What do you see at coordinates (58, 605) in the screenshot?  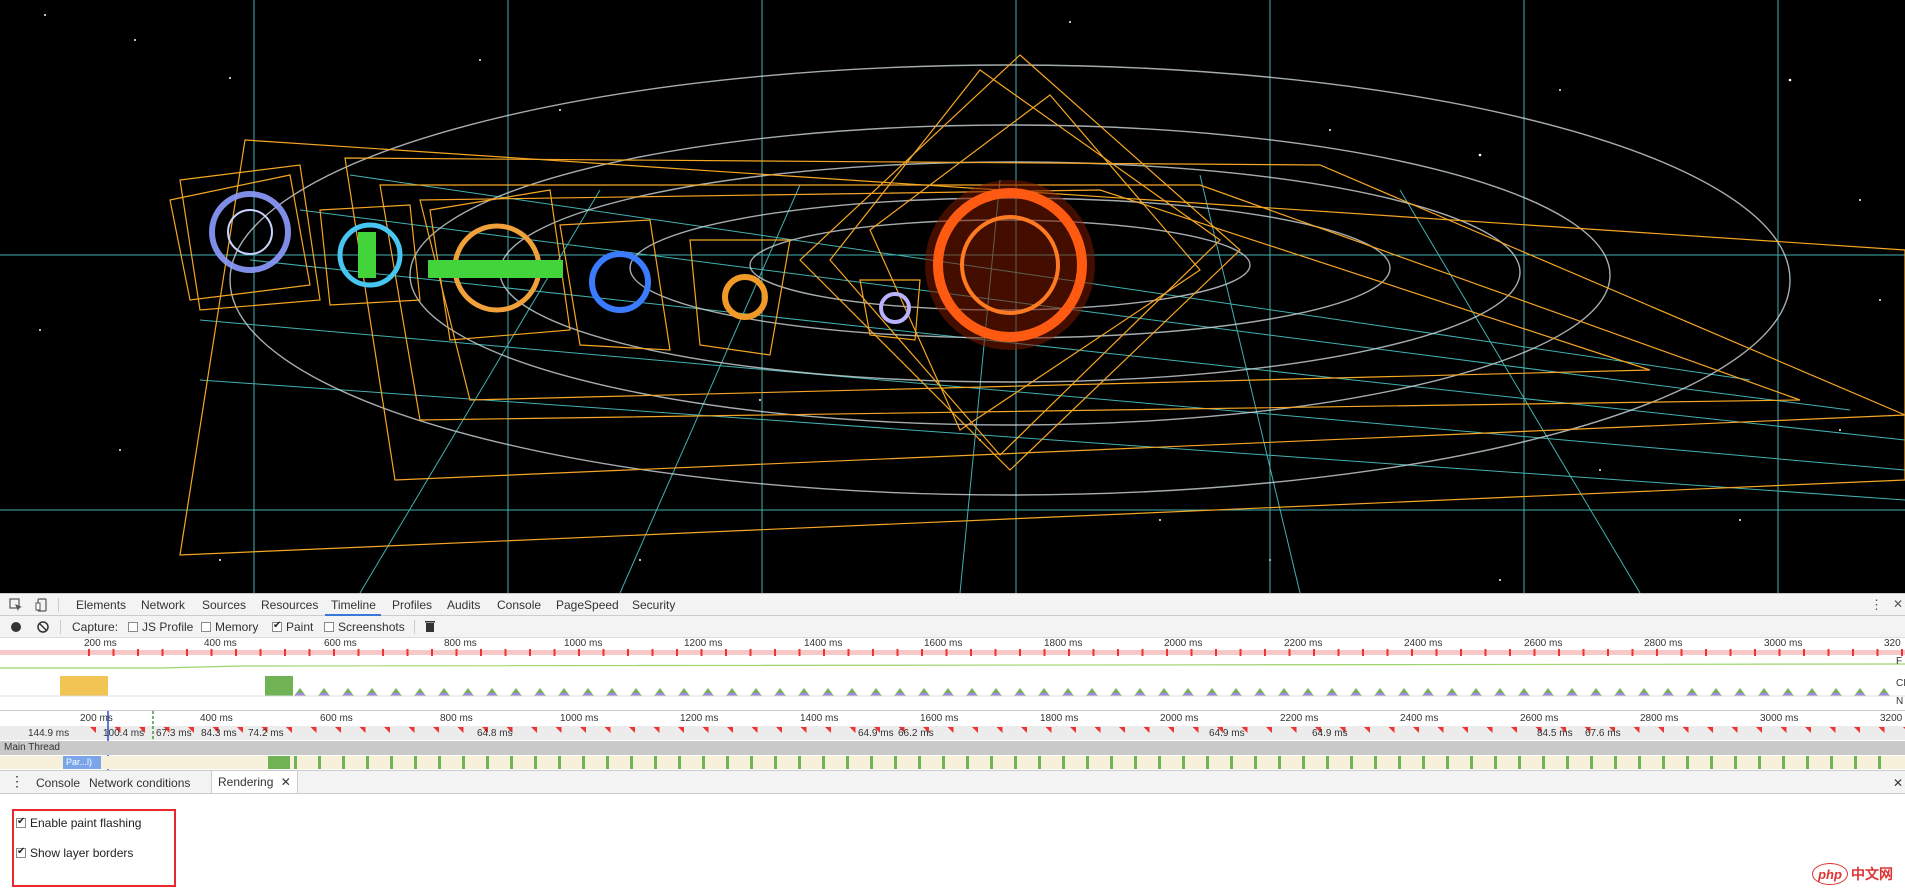 I see `toolbar-separator` at bounding box center [58, 605].